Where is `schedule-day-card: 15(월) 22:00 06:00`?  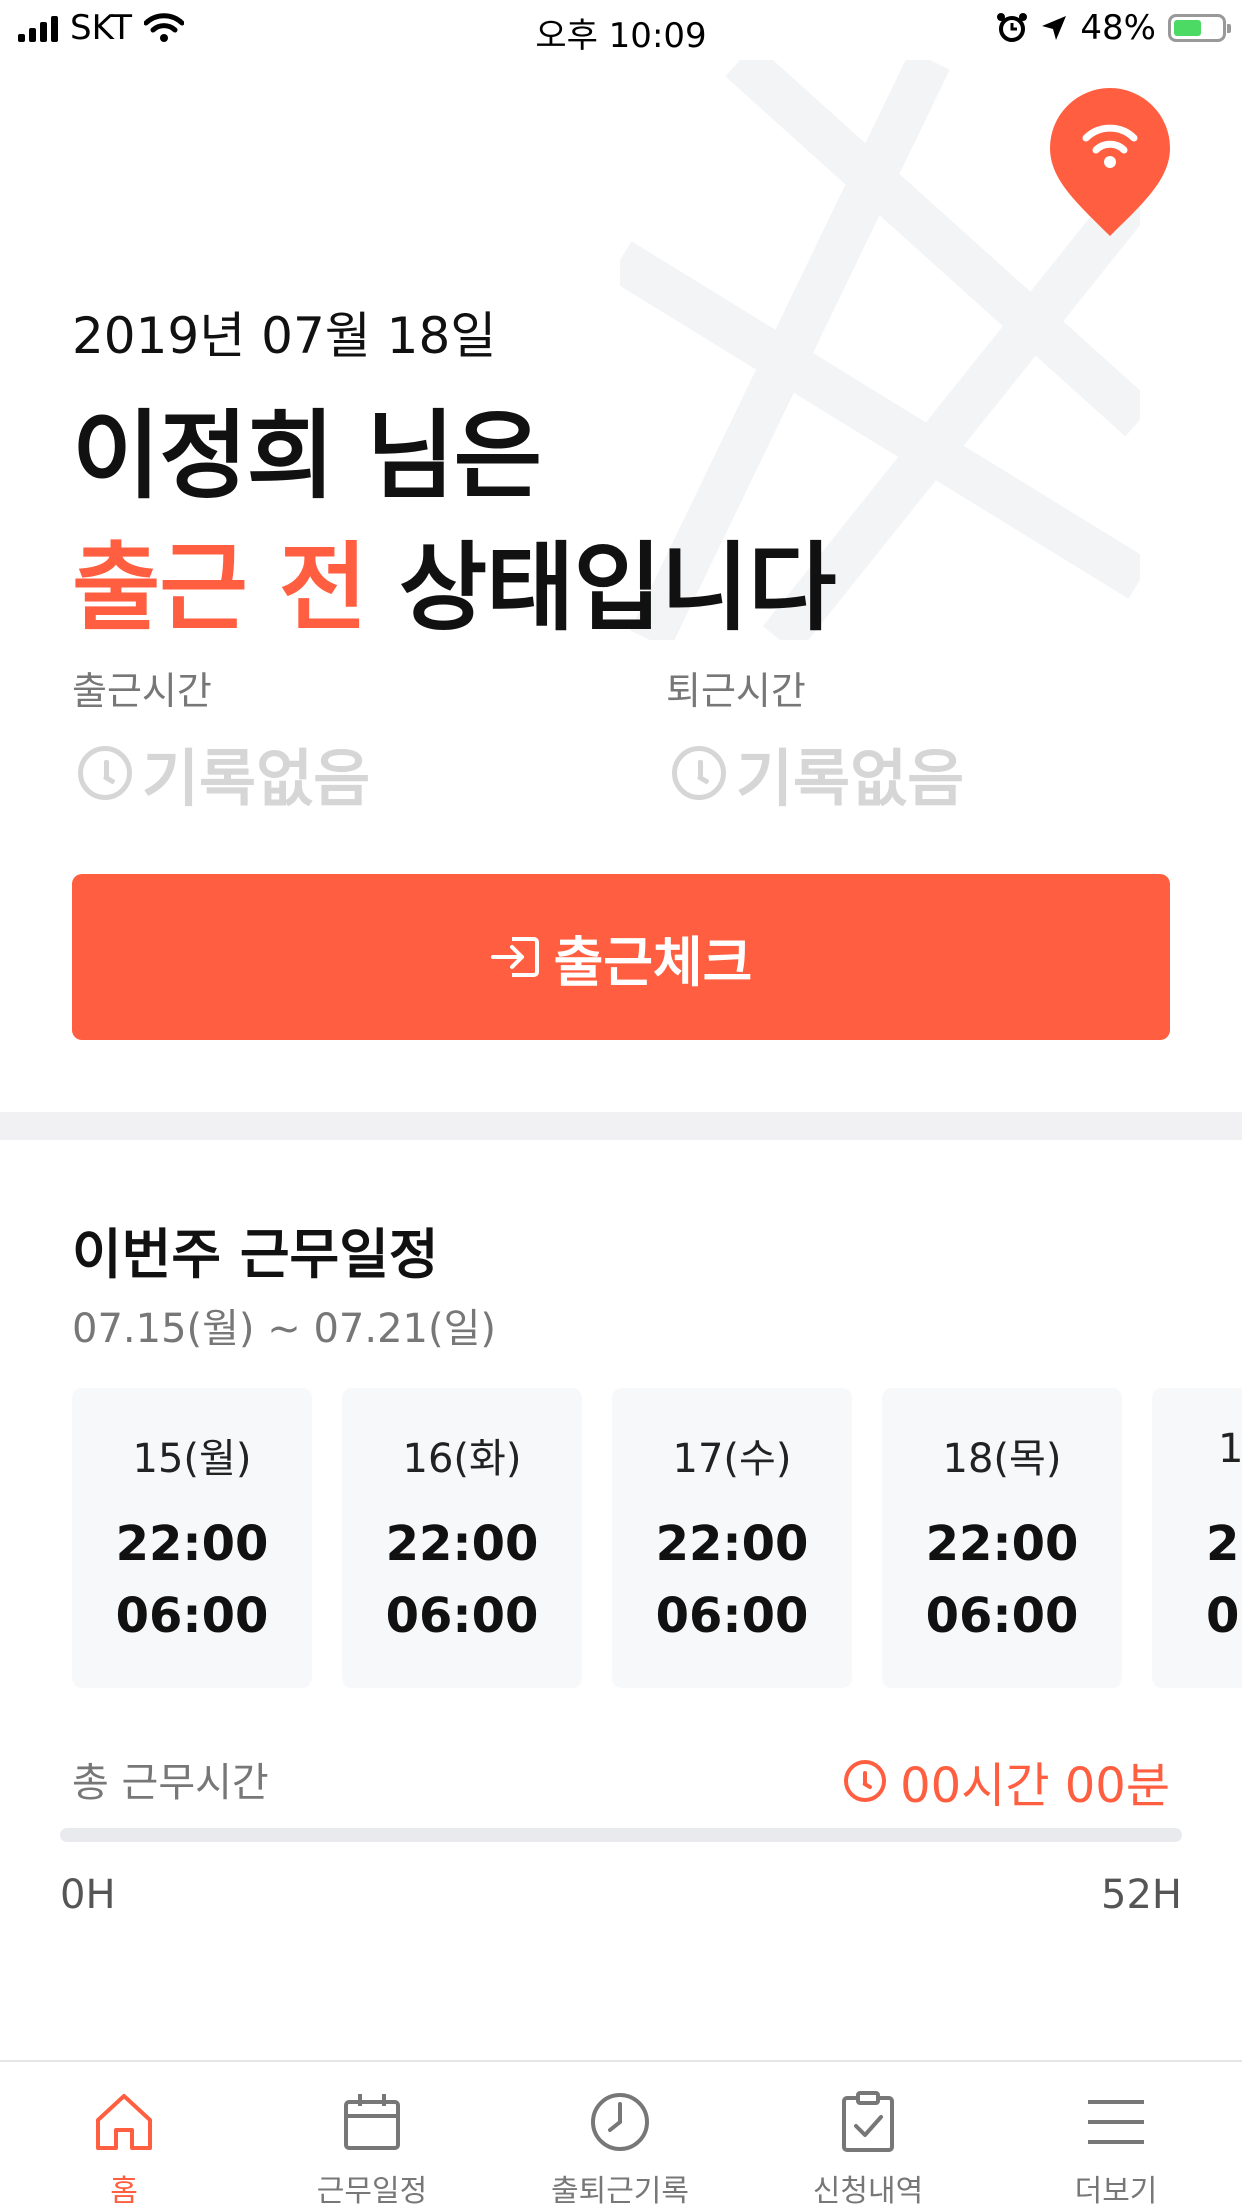 schedule-day-card: 15(월) 22:00 06:00 is located at coordinates (192, 1538).